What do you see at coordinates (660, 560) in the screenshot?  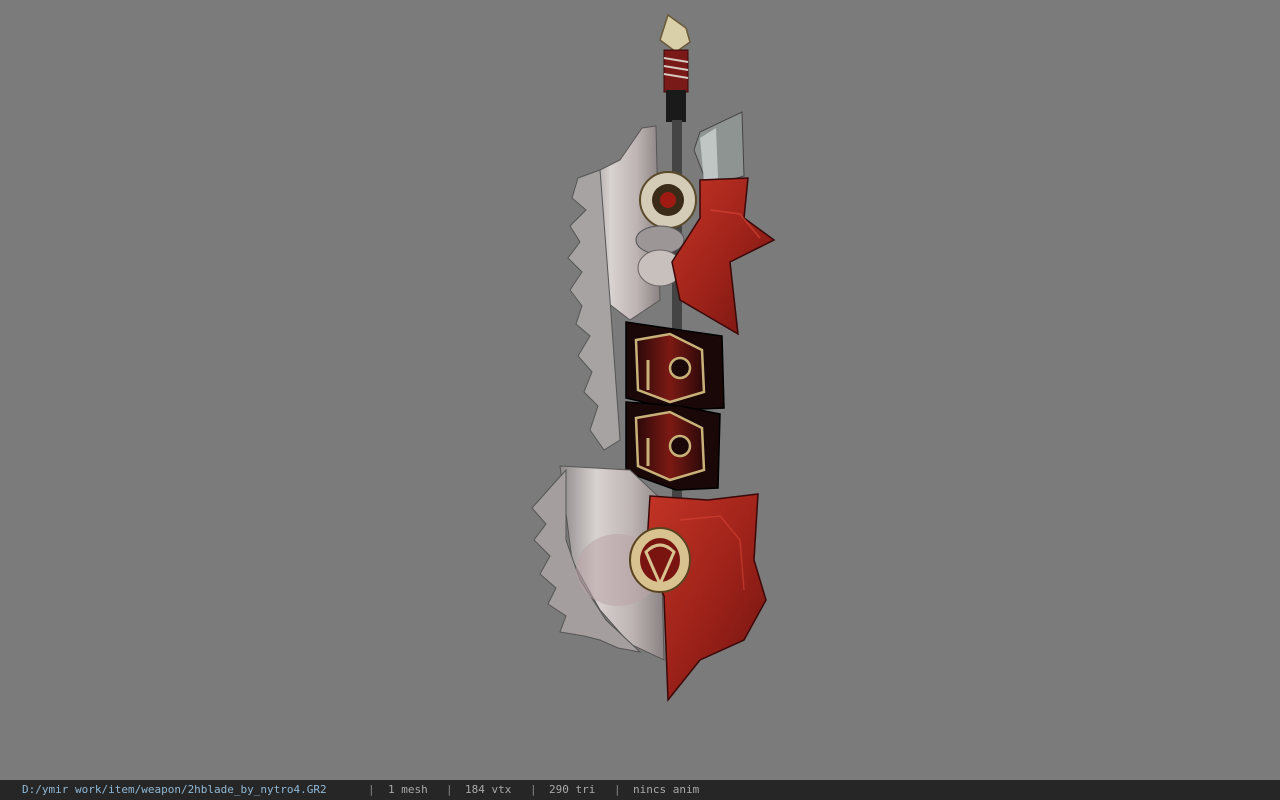 I see `lower-emblem` at bounding box center [660, 560].